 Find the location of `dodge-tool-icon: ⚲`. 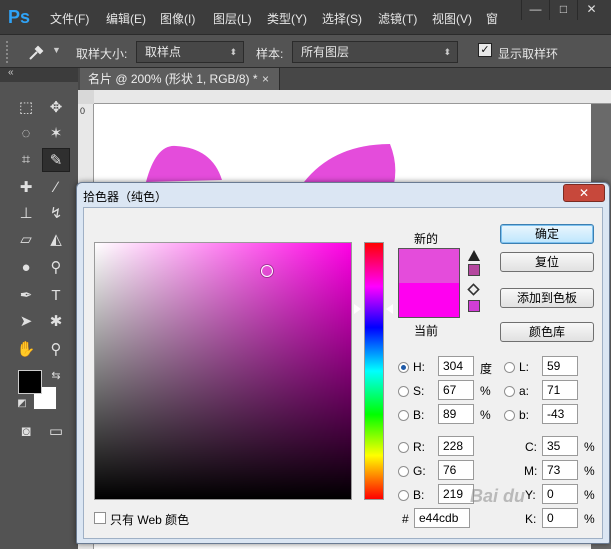

dodge-tool-icon: ⚲ is located at coordinates (56, 268).